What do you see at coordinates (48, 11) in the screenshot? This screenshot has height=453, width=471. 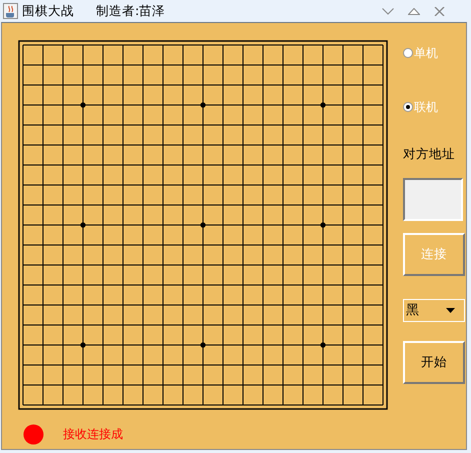 I see `window-title: 围棋大战` at bounding box center [48, 11].